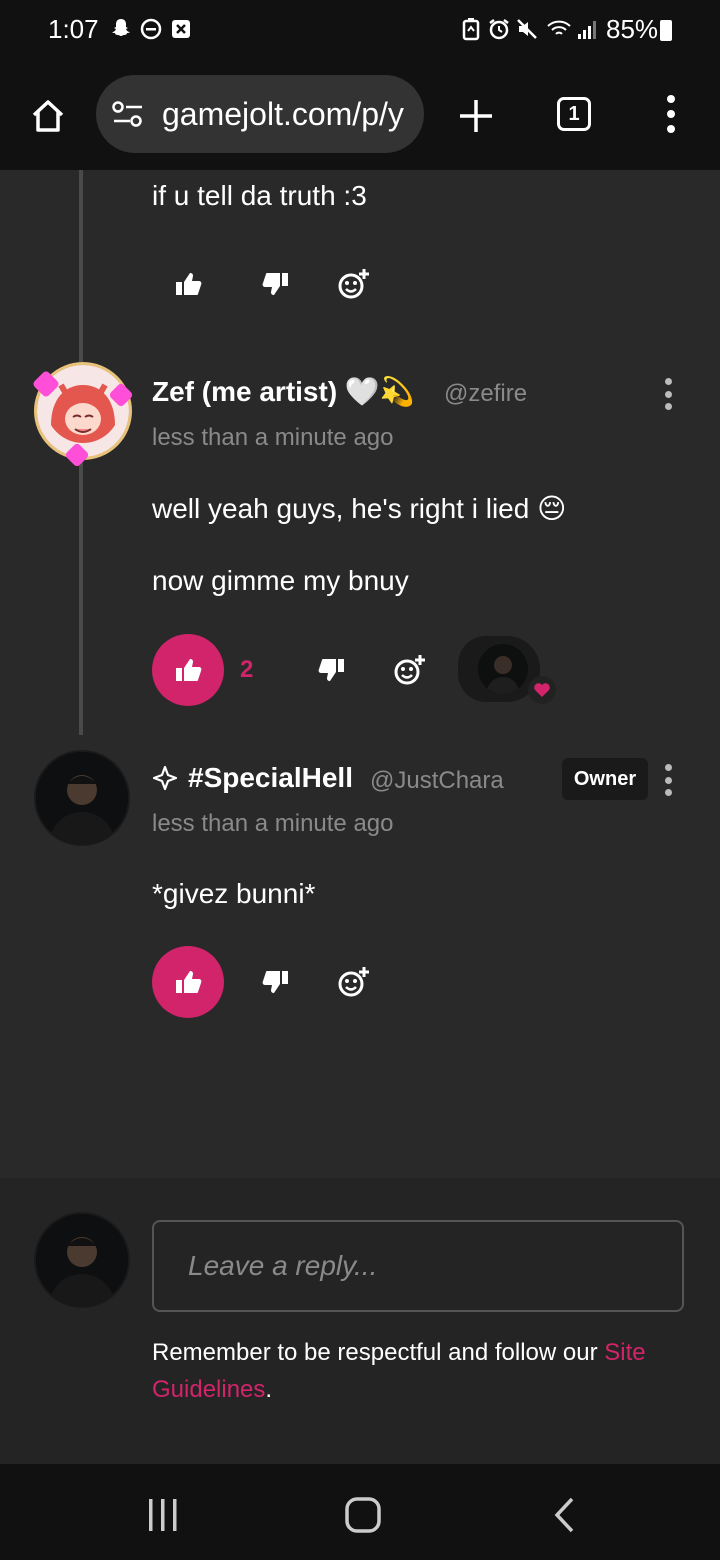 Image resolution: width=720 pixels, height=1560 pixels. What do you see at coordinates (503, 669) in the screenshot?
I see `creator-avatar` at bounding box center [503, 669].